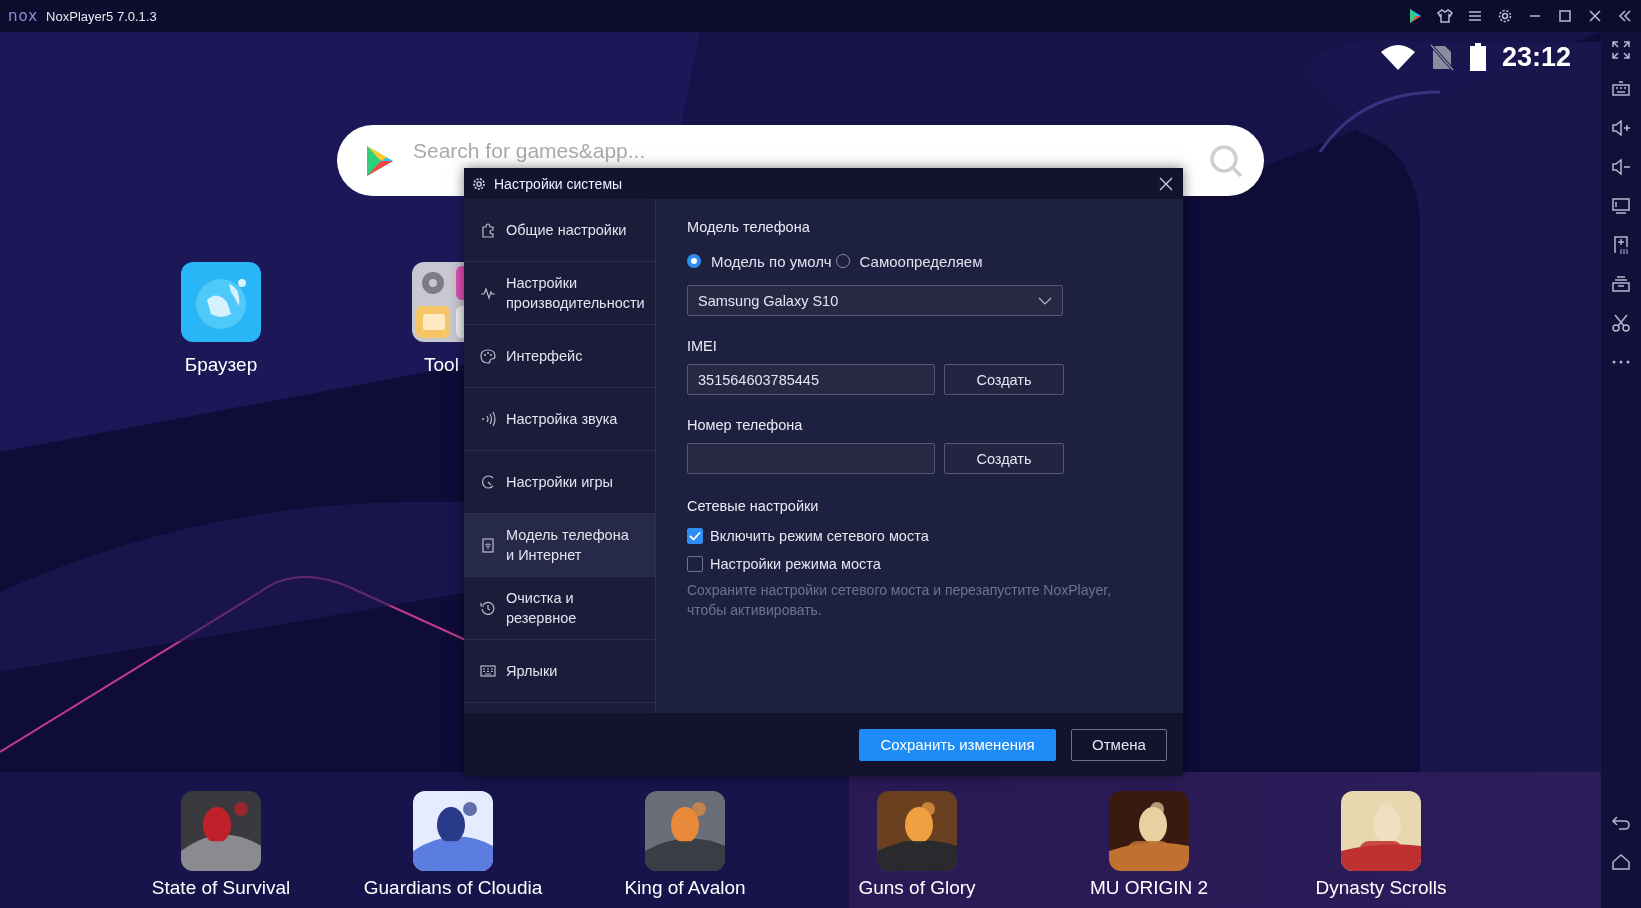 Image resolution: width=1641 pixels, height=908 pixels. What do you see at coordinates (1381, 888) in the screenshot?
I see `app-label: Dynasty Scrolls` at bounding box center [1381, 888].